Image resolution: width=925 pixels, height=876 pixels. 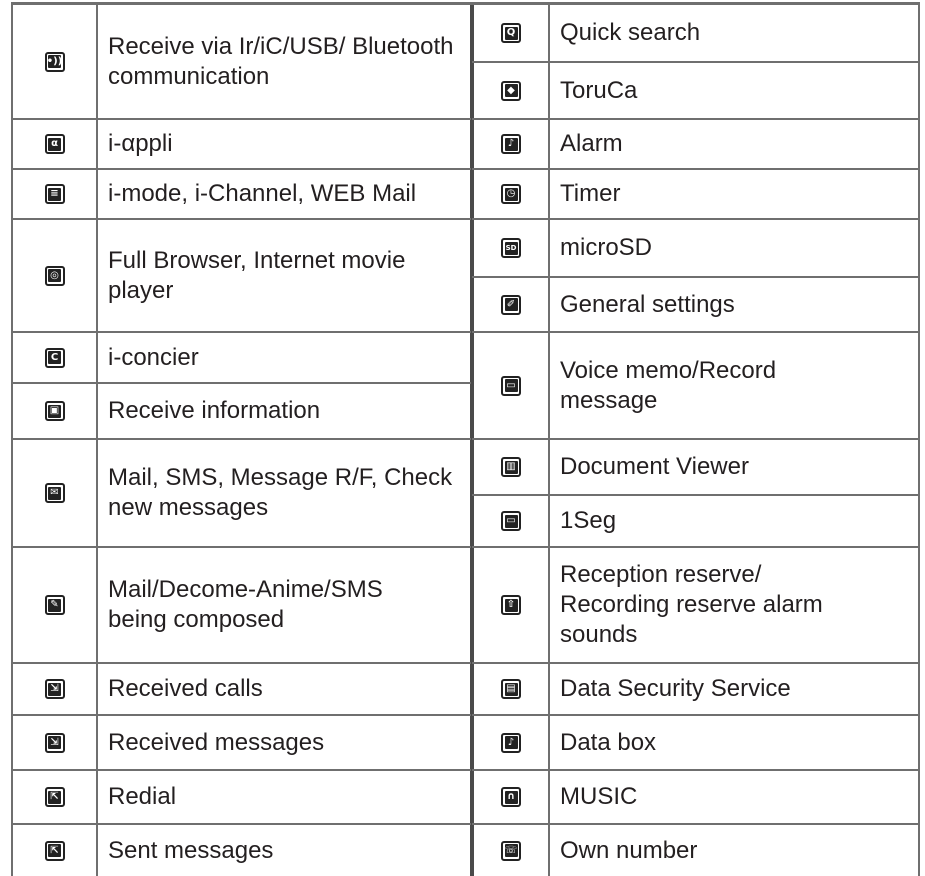 I want to click on right-row-8-icon-cell: ▭, so click(x=511, y=521).